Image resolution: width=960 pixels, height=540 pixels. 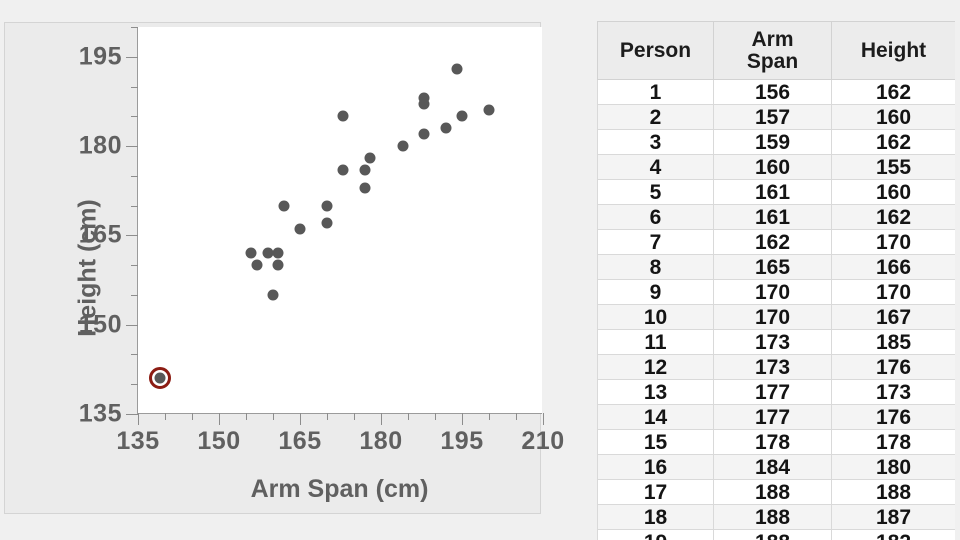 I want to click on cell-height: 188, so click(x=893, y=492).